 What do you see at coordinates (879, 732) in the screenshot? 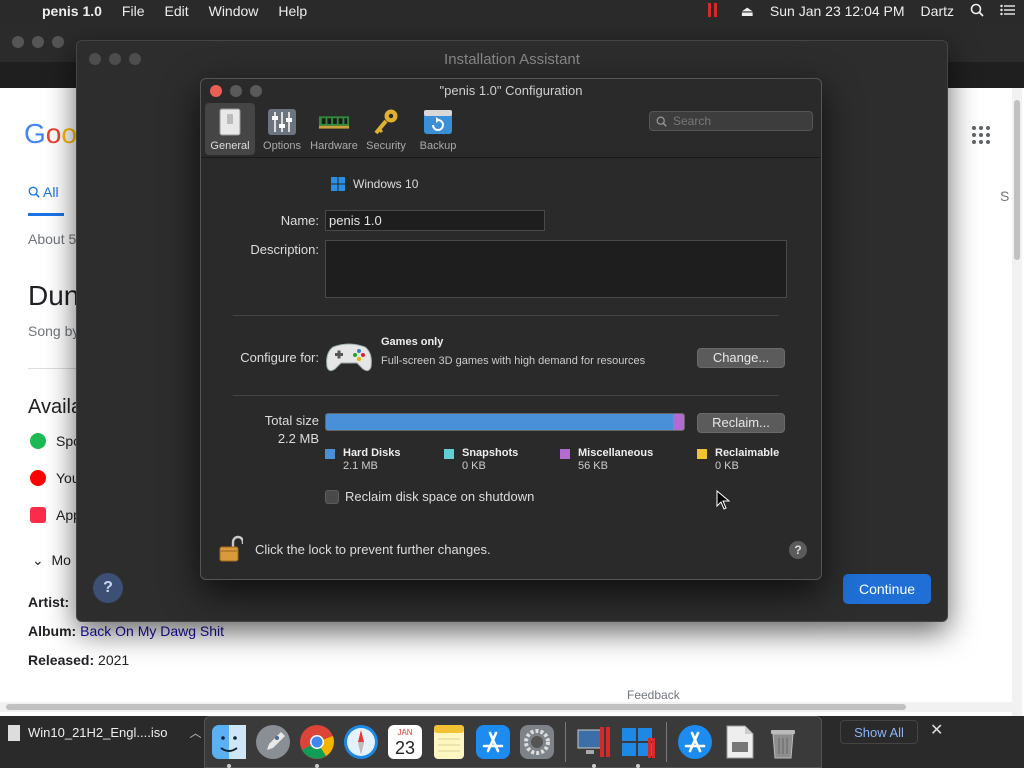
I see `show-all-downloads-button: Show All` at bounding box center [879, 732].